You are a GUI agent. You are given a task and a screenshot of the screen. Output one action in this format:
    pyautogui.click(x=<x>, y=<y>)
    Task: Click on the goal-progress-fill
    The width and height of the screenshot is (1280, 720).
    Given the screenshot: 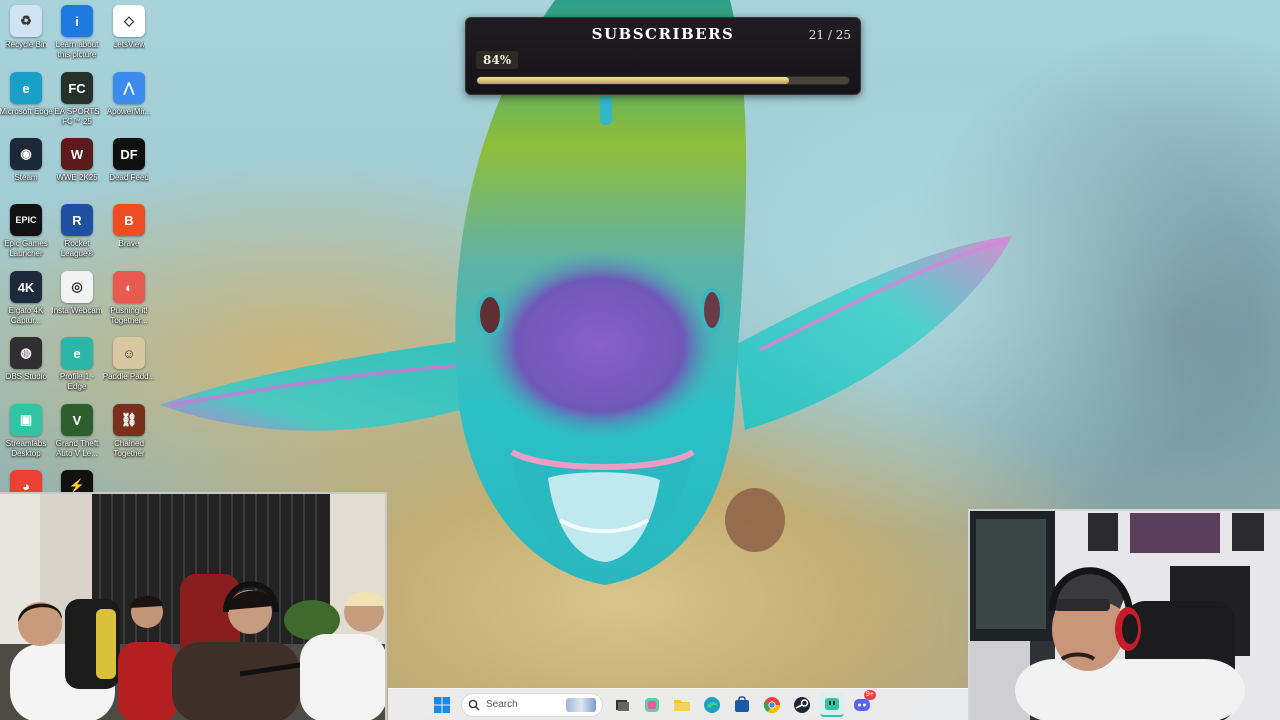 What is the action you would take?
    pyautogui.click(x=633, y=80)
    